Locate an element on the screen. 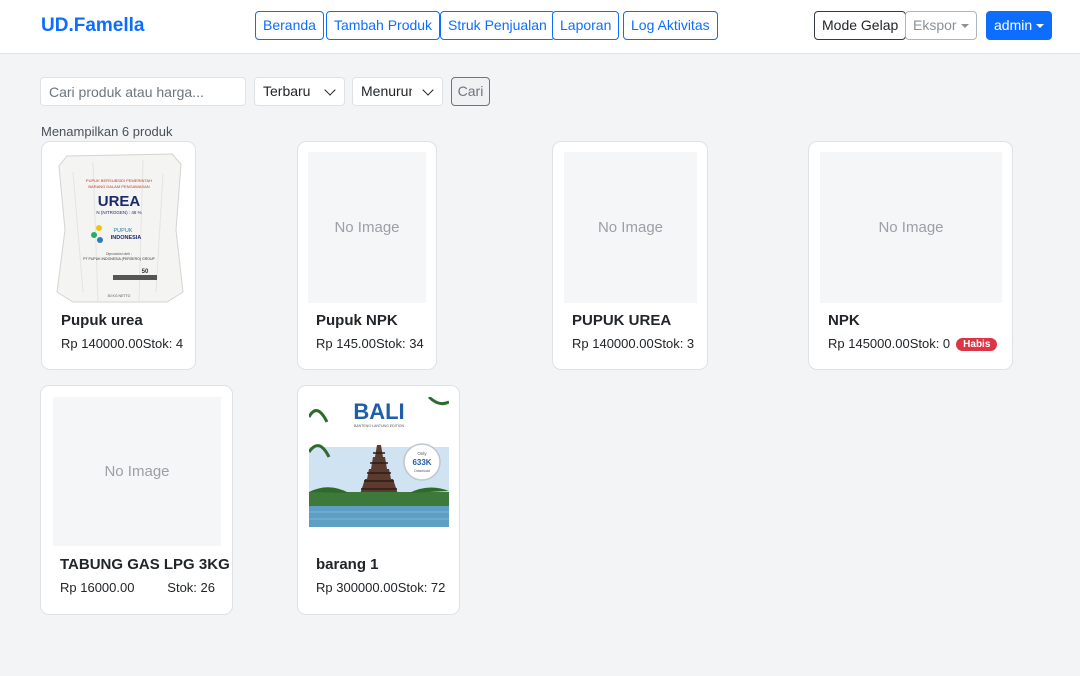 The image size is (1080, 676). brand-logo: UD.Famella is located at coordinates (92, 26).